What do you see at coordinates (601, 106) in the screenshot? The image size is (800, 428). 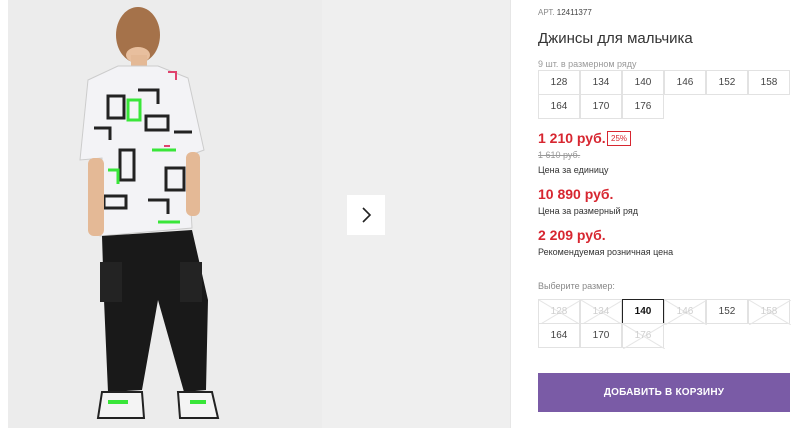 I see `size-range-cell: 170` at bounding box center [601, 106].